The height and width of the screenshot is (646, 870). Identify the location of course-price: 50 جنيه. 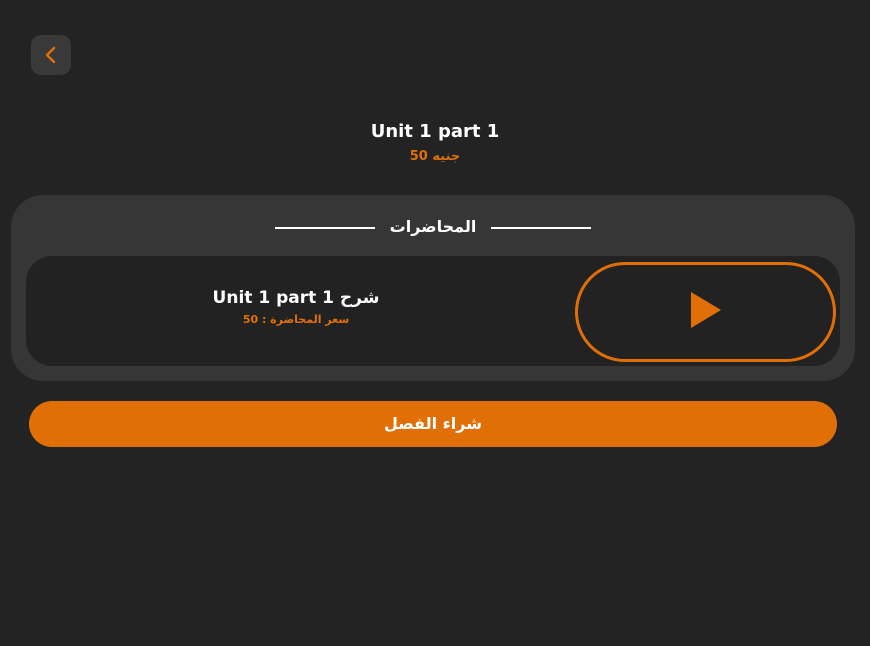
(435, 156).